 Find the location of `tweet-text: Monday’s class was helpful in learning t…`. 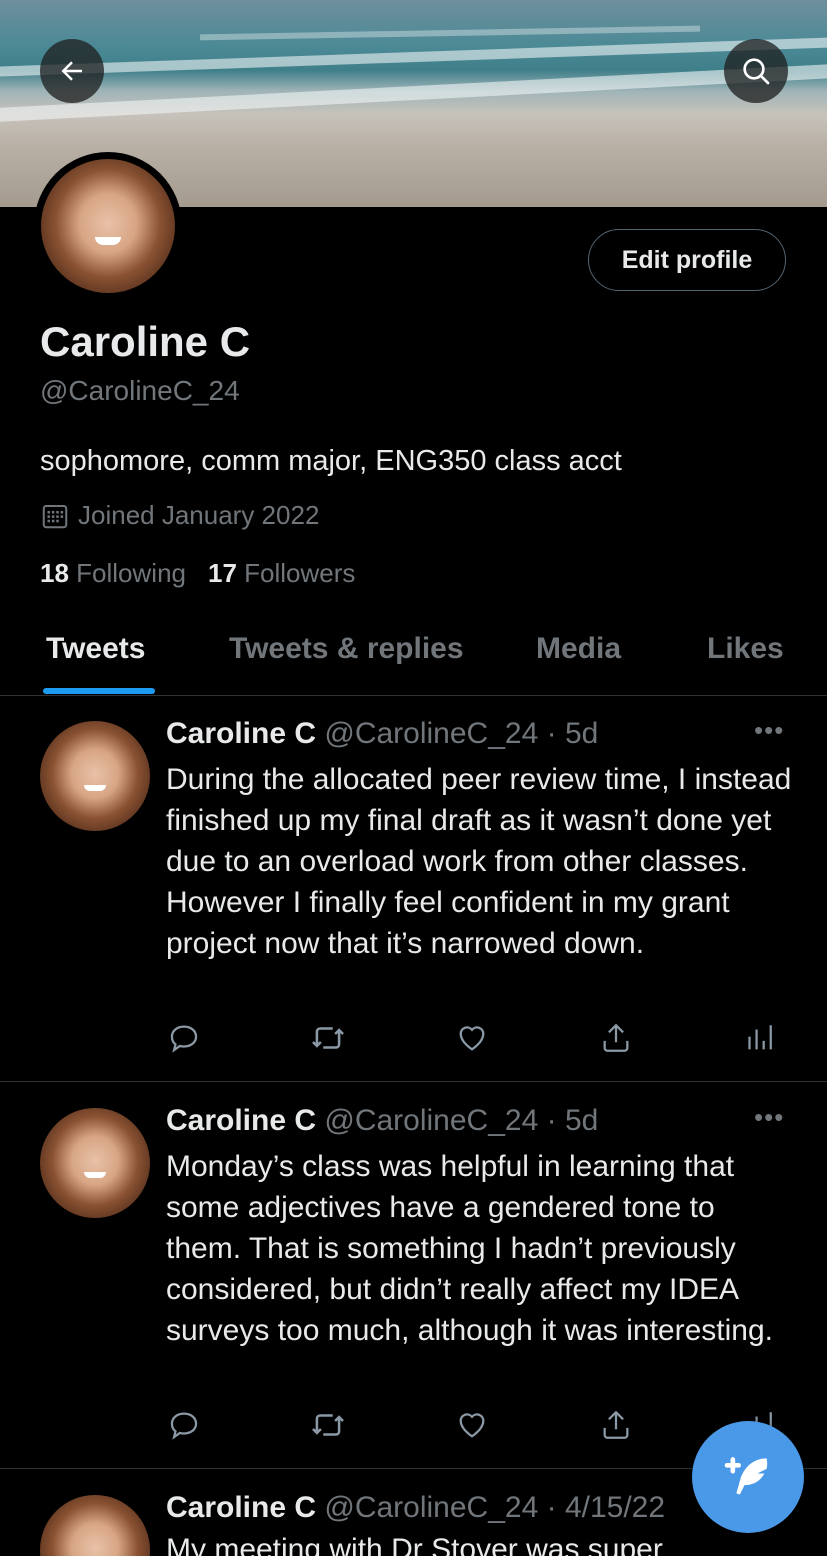

tweet-text: Monday’s class was helpful in learning t… is located at coordinates (469, 1248).